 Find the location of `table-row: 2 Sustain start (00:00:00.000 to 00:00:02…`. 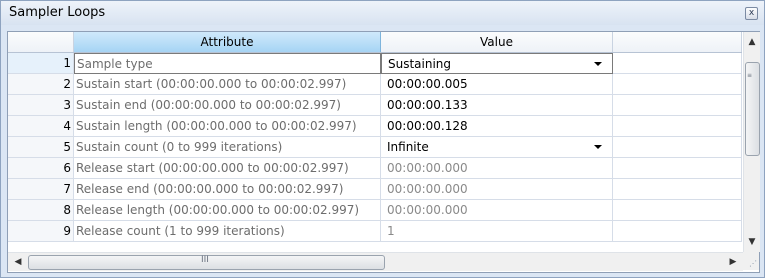

table-row: 2 Sustain start (00:00:00.000 to 00:00:02… is located at coordinates (375, 84).